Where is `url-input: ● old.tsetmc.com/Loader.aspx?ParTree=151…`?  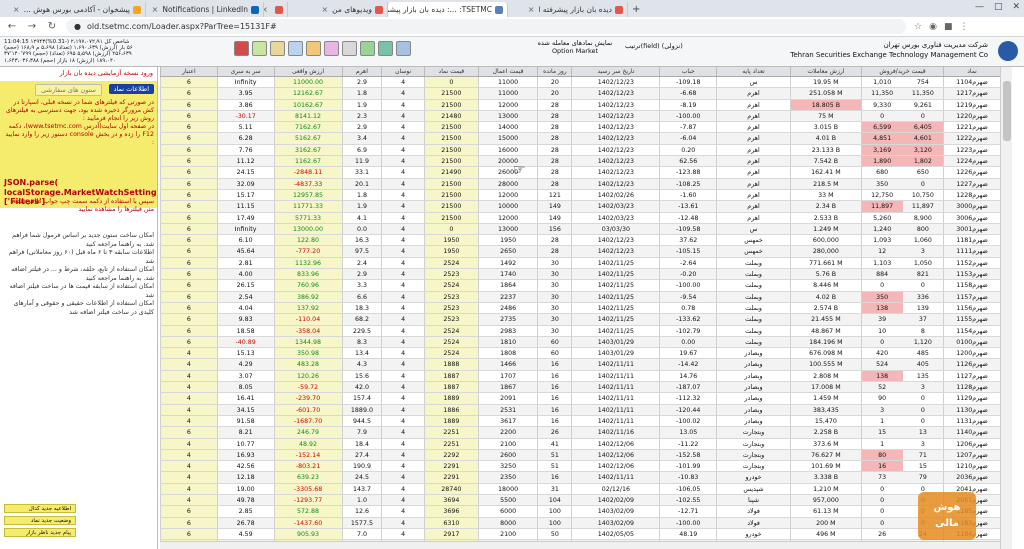 url-input: ● old.tsetmc.com/Loader.aspx?ParTree=151… is located at coordinates (486, 26).